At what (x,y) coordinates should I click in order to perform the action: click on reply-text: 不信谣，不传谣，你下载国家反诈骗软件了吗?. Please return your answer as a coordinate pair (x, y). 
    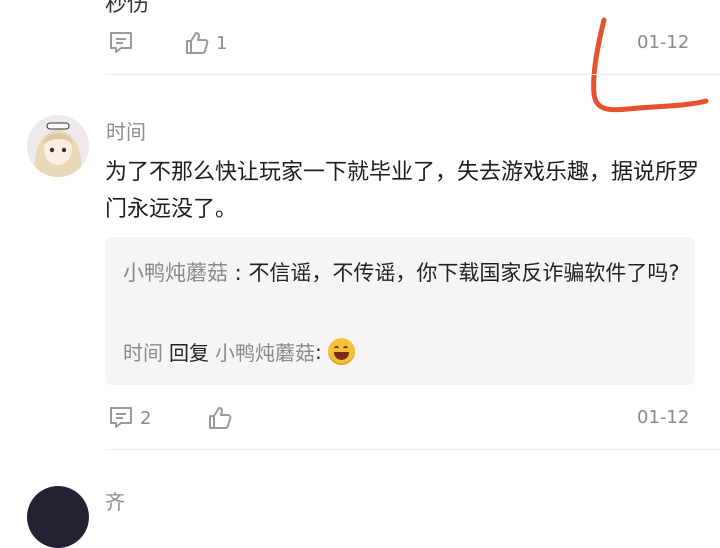
    Looking at the image, I should click on (464, 273).